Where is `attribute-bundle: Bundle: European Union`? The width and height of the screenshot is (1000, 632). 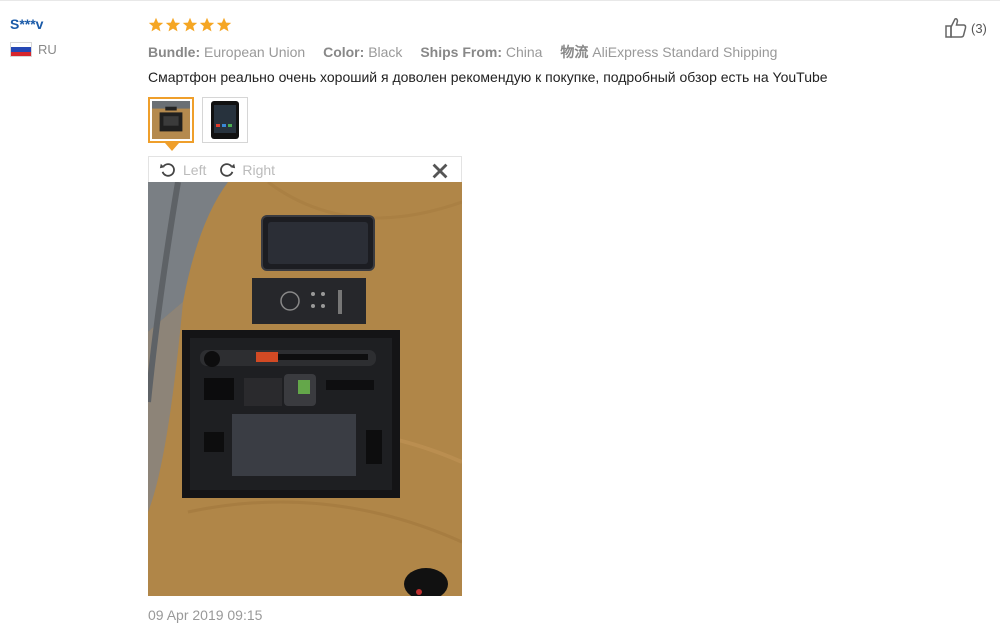 attribute-bundle: Bundle: European Union is located at coordinates (227, 52).